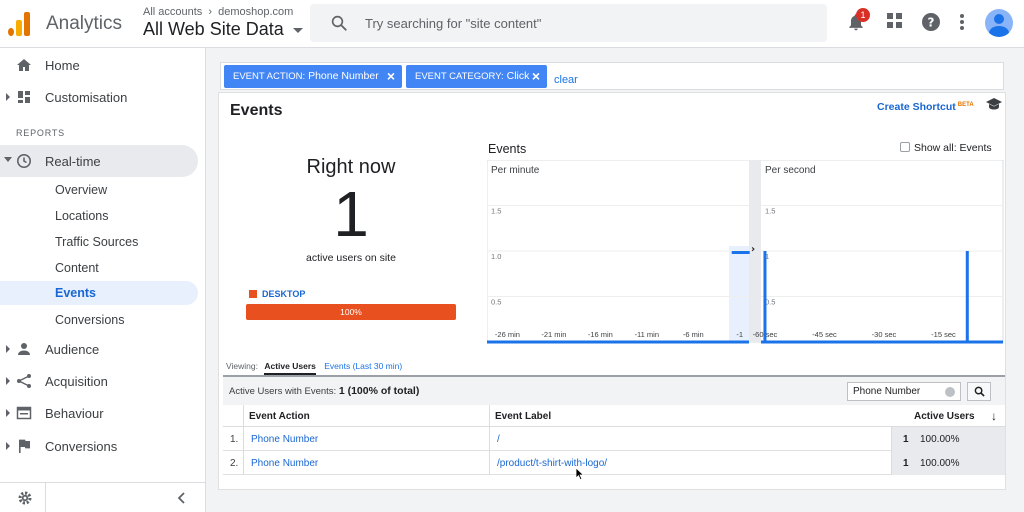 This screenshot has height=512, width=1024. I want to click on sidebar-item-label: Home, so click(62, 65).